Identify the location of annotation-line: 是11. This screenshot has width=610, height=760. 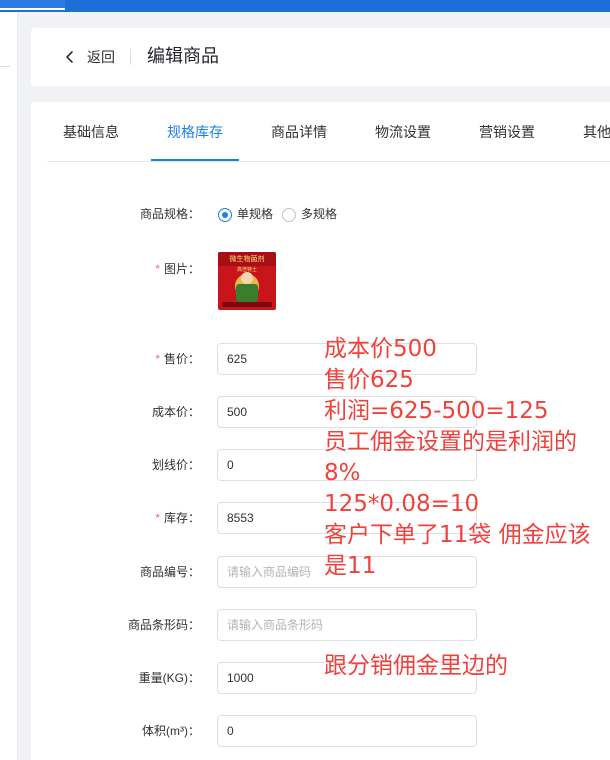
(350, 566).